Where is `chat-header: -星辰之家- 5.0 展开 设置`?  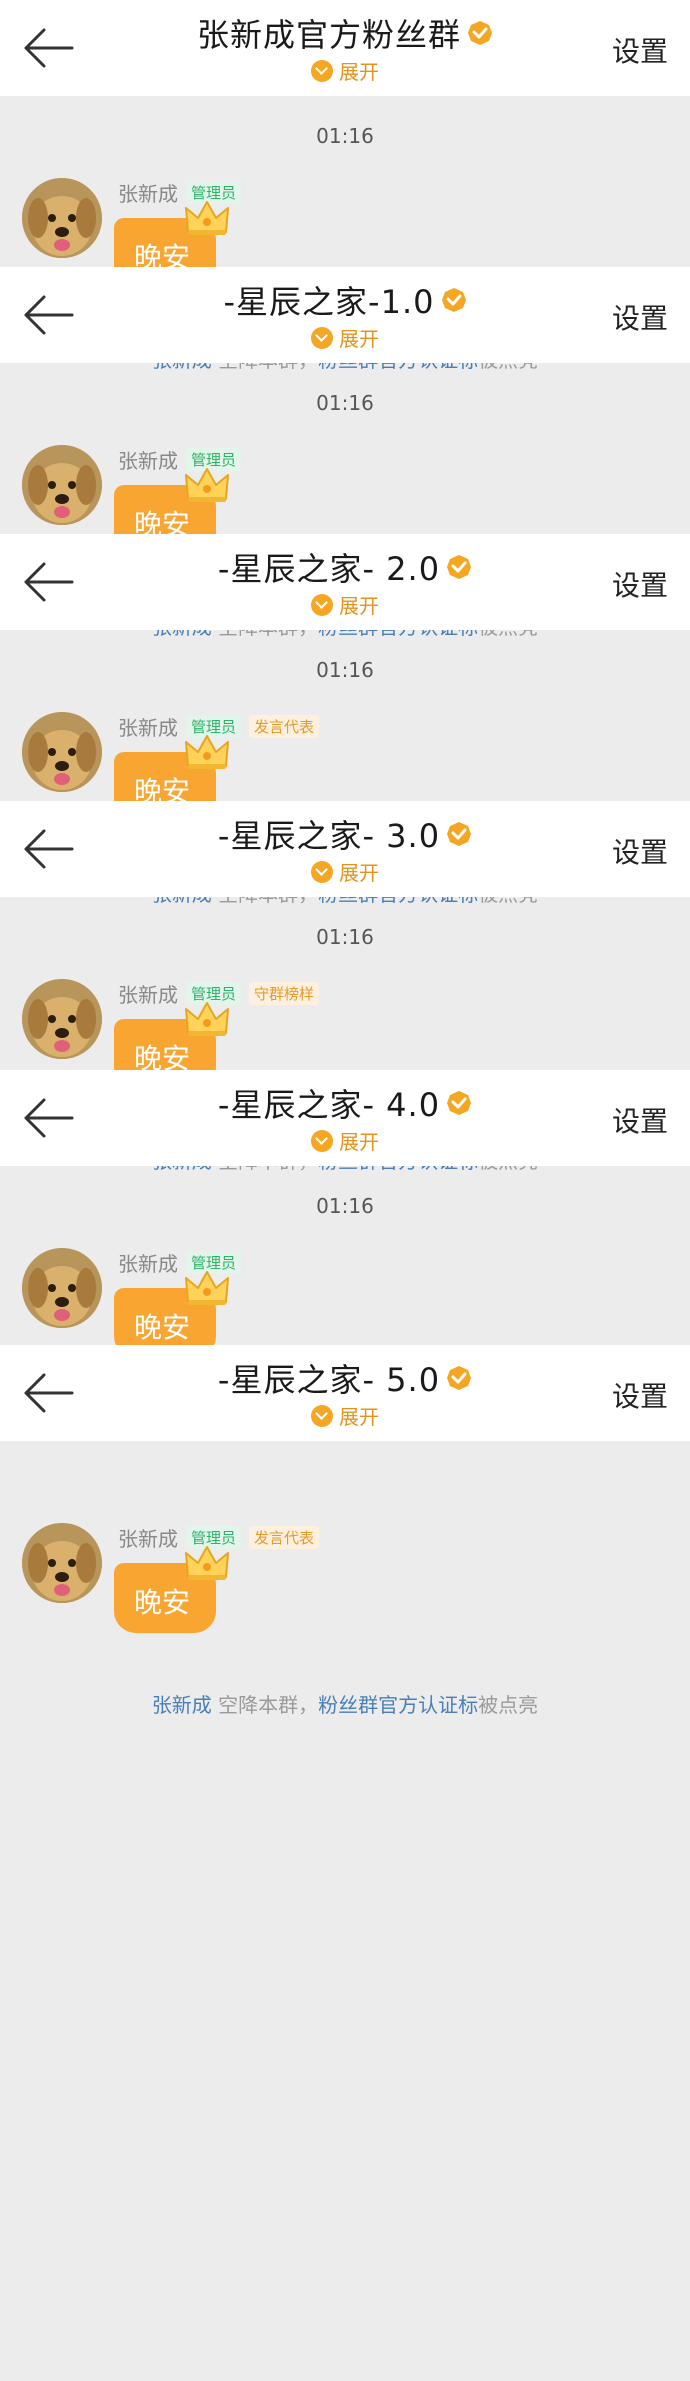 chat-header: -星辰之家- 5.0 展开 设置 is located at coordinates (345, 1393).